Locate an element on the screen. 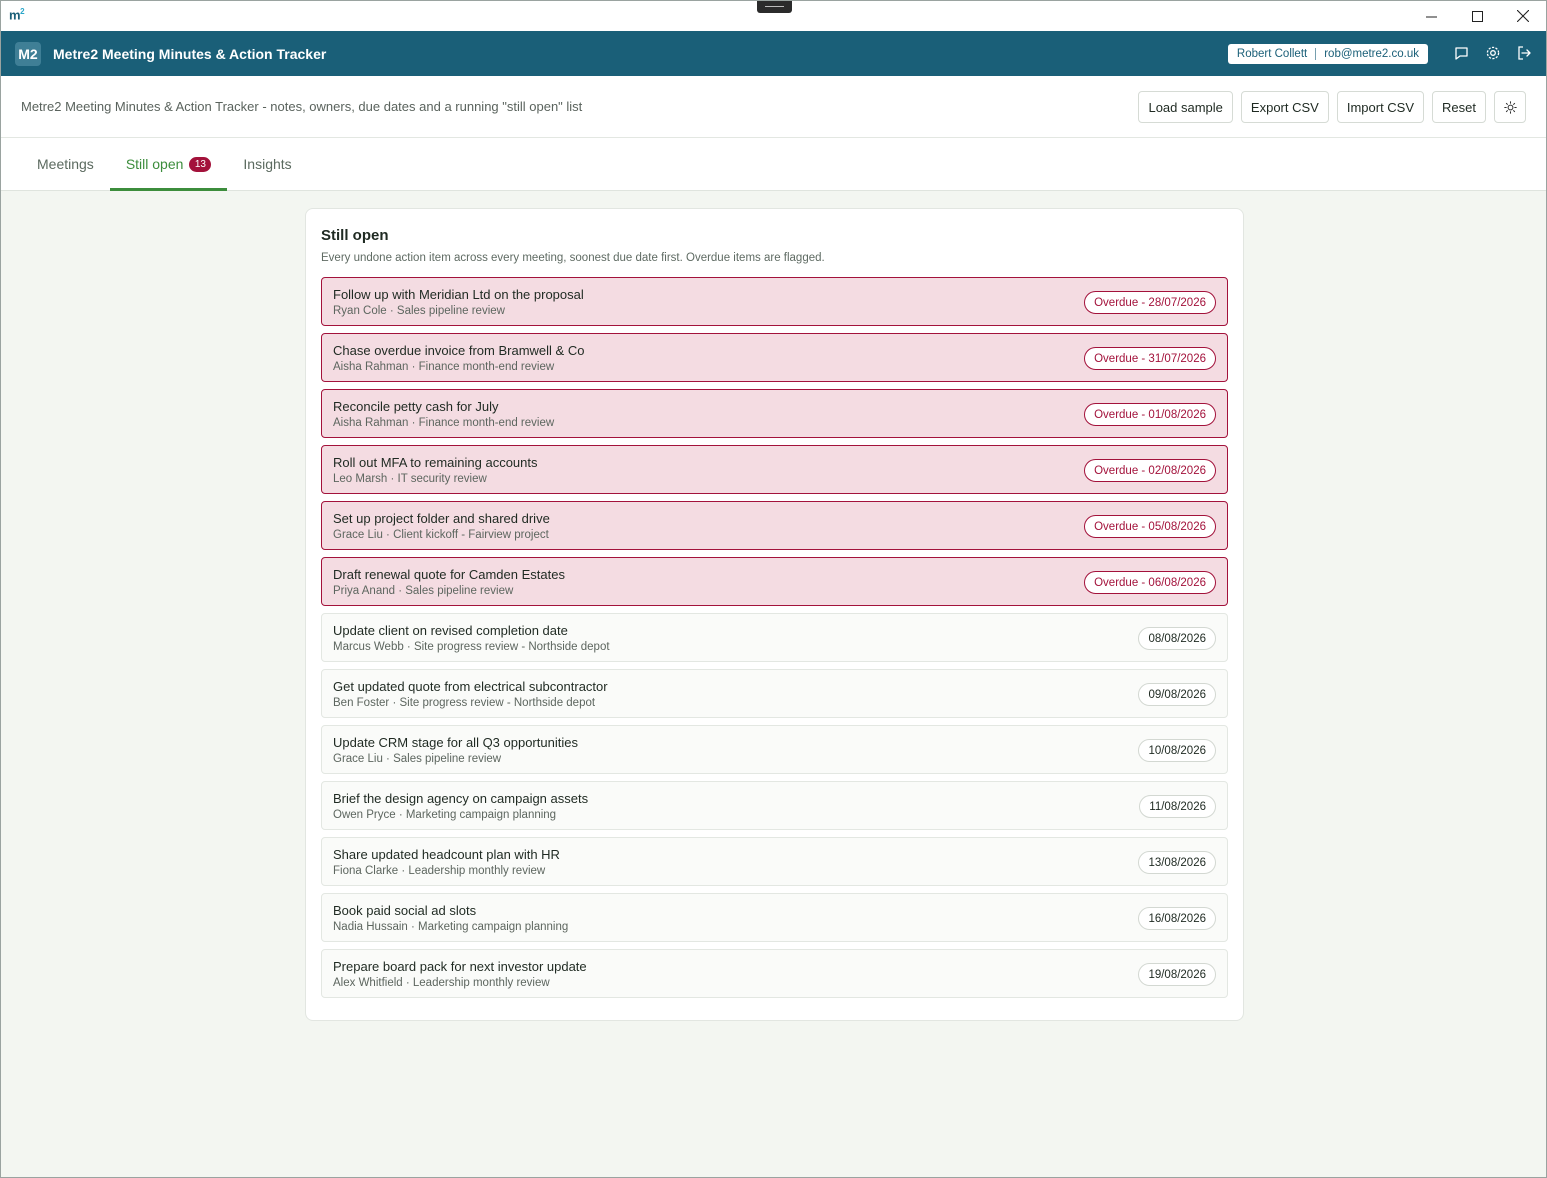  feedback-button is located at coordinates (1461, 53).